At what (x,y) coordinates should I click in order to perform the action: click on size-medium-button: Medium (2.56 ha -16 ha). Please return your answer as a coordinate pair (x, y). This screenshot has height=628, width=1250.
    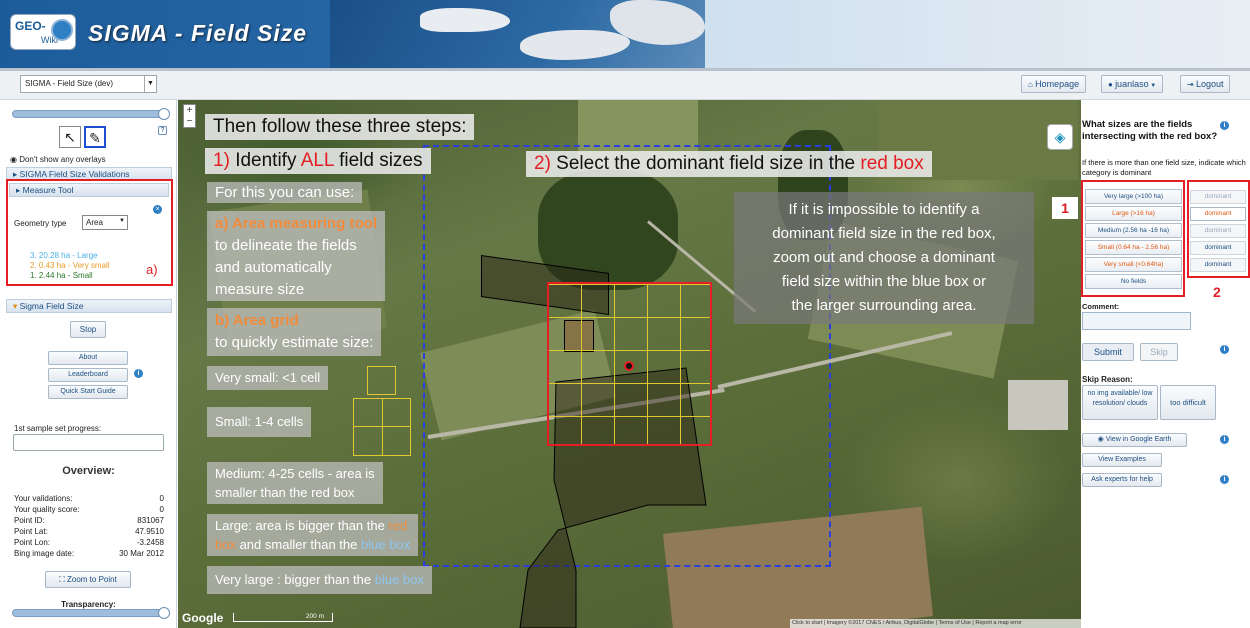
    Looking at the image, I should click on (1133, 230).